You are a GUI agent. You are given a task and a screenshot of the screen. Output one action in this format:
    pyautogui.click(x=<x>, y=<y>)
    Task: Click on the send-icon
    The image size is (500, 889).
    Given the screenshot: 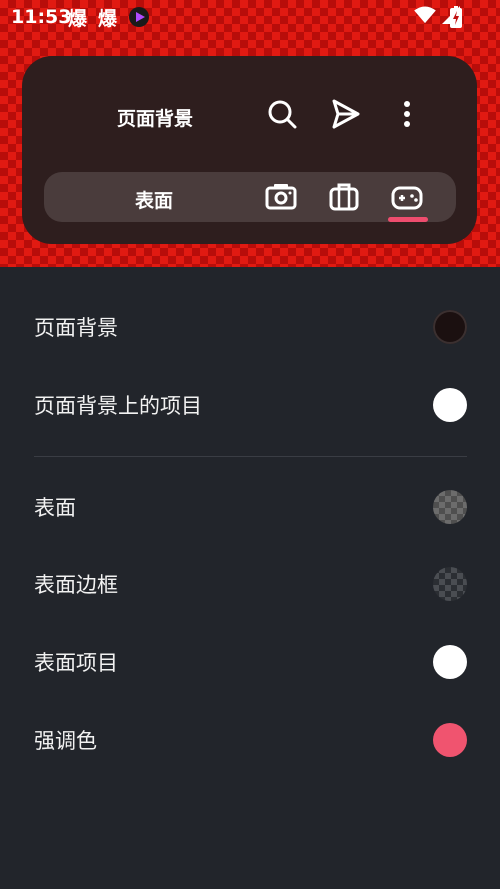 What is the action you would take?
    pyautogui.click(x=345, y=114)
    